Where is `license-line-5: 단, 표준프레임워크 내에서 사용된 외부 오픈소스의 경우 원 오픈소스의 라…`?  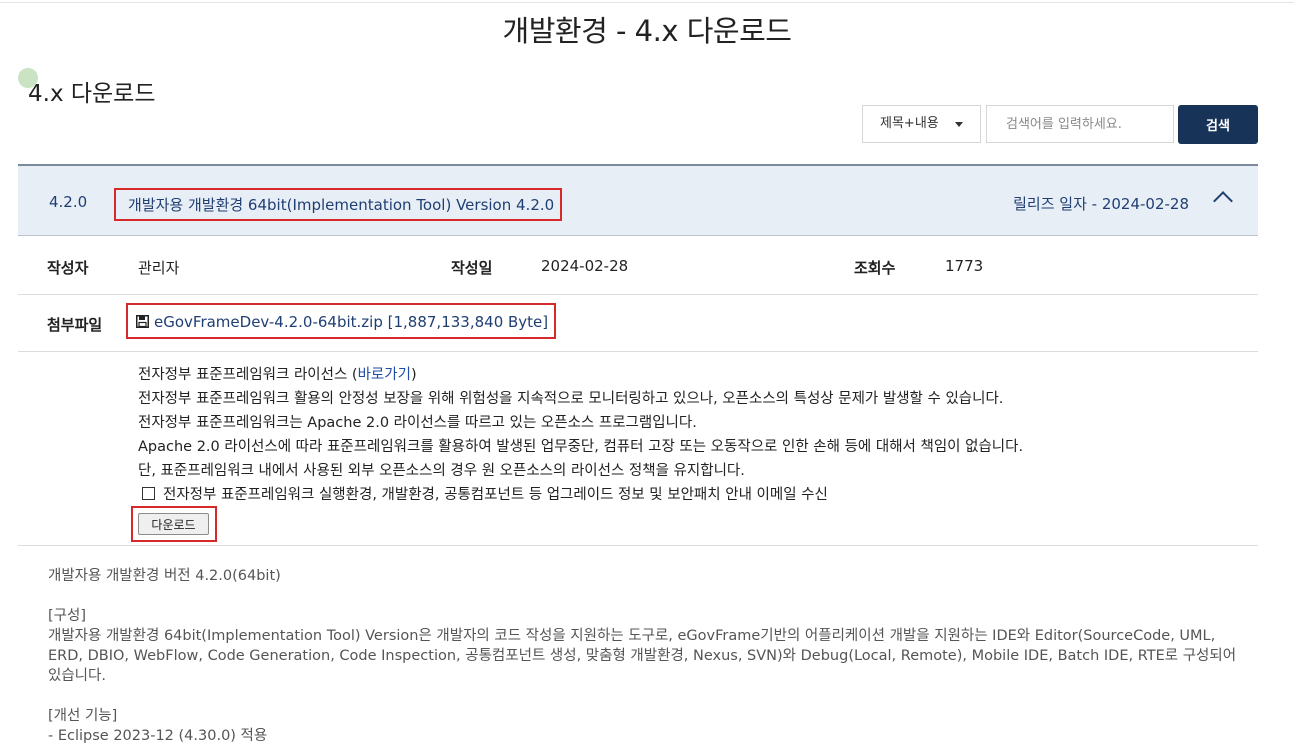 license-line-5: 단, 표준프레임워크 내에서 사용된 외부 오픈소스의 경우 원 오픈소스의 라… is located at coordinates (441, 471).